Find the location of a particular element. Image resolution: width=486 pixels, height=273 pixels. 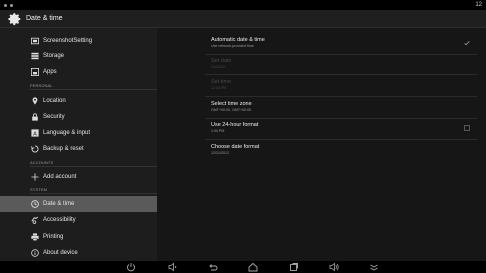

sidebar-item-about: About device is located at coordinates (78, 253).